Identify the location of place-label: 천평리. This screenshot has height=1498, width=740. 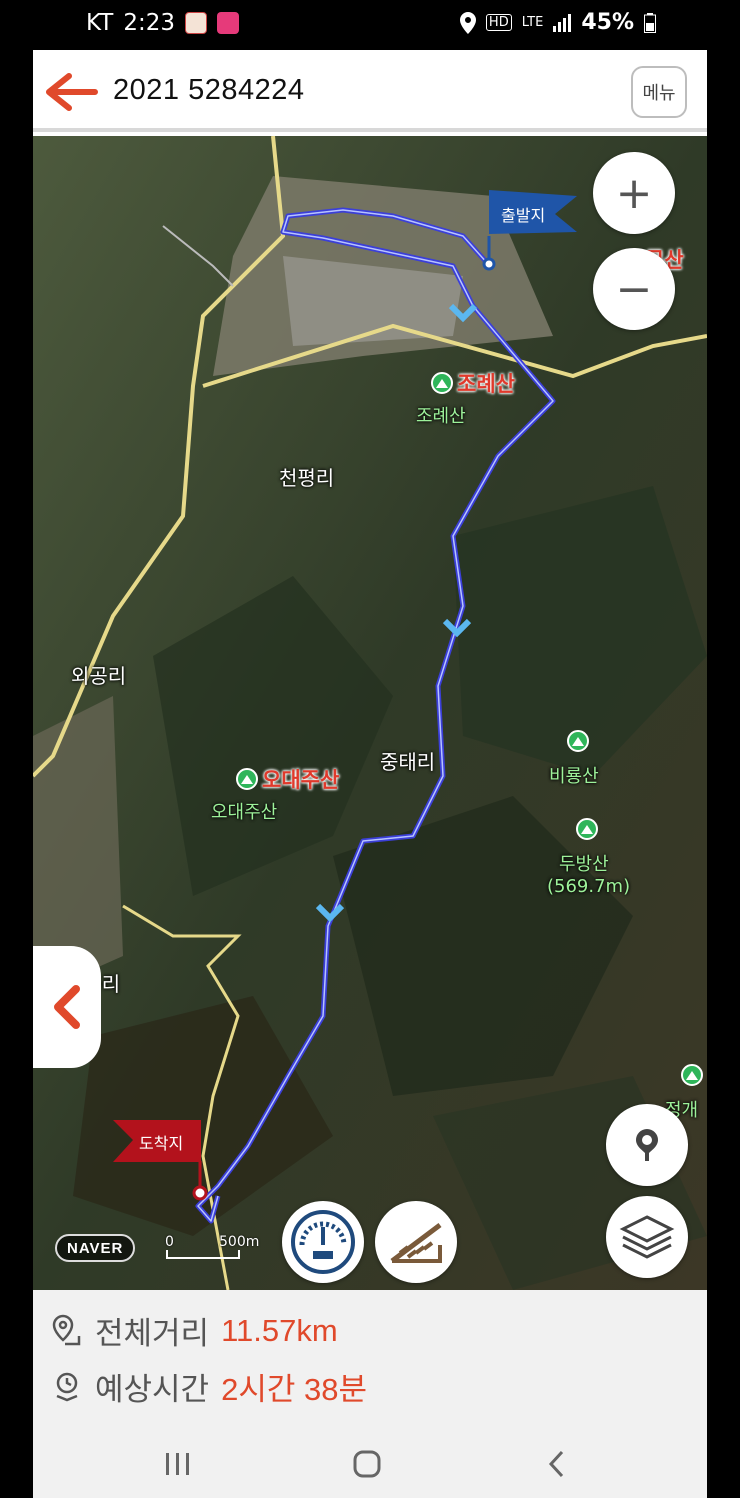
(307, 478).